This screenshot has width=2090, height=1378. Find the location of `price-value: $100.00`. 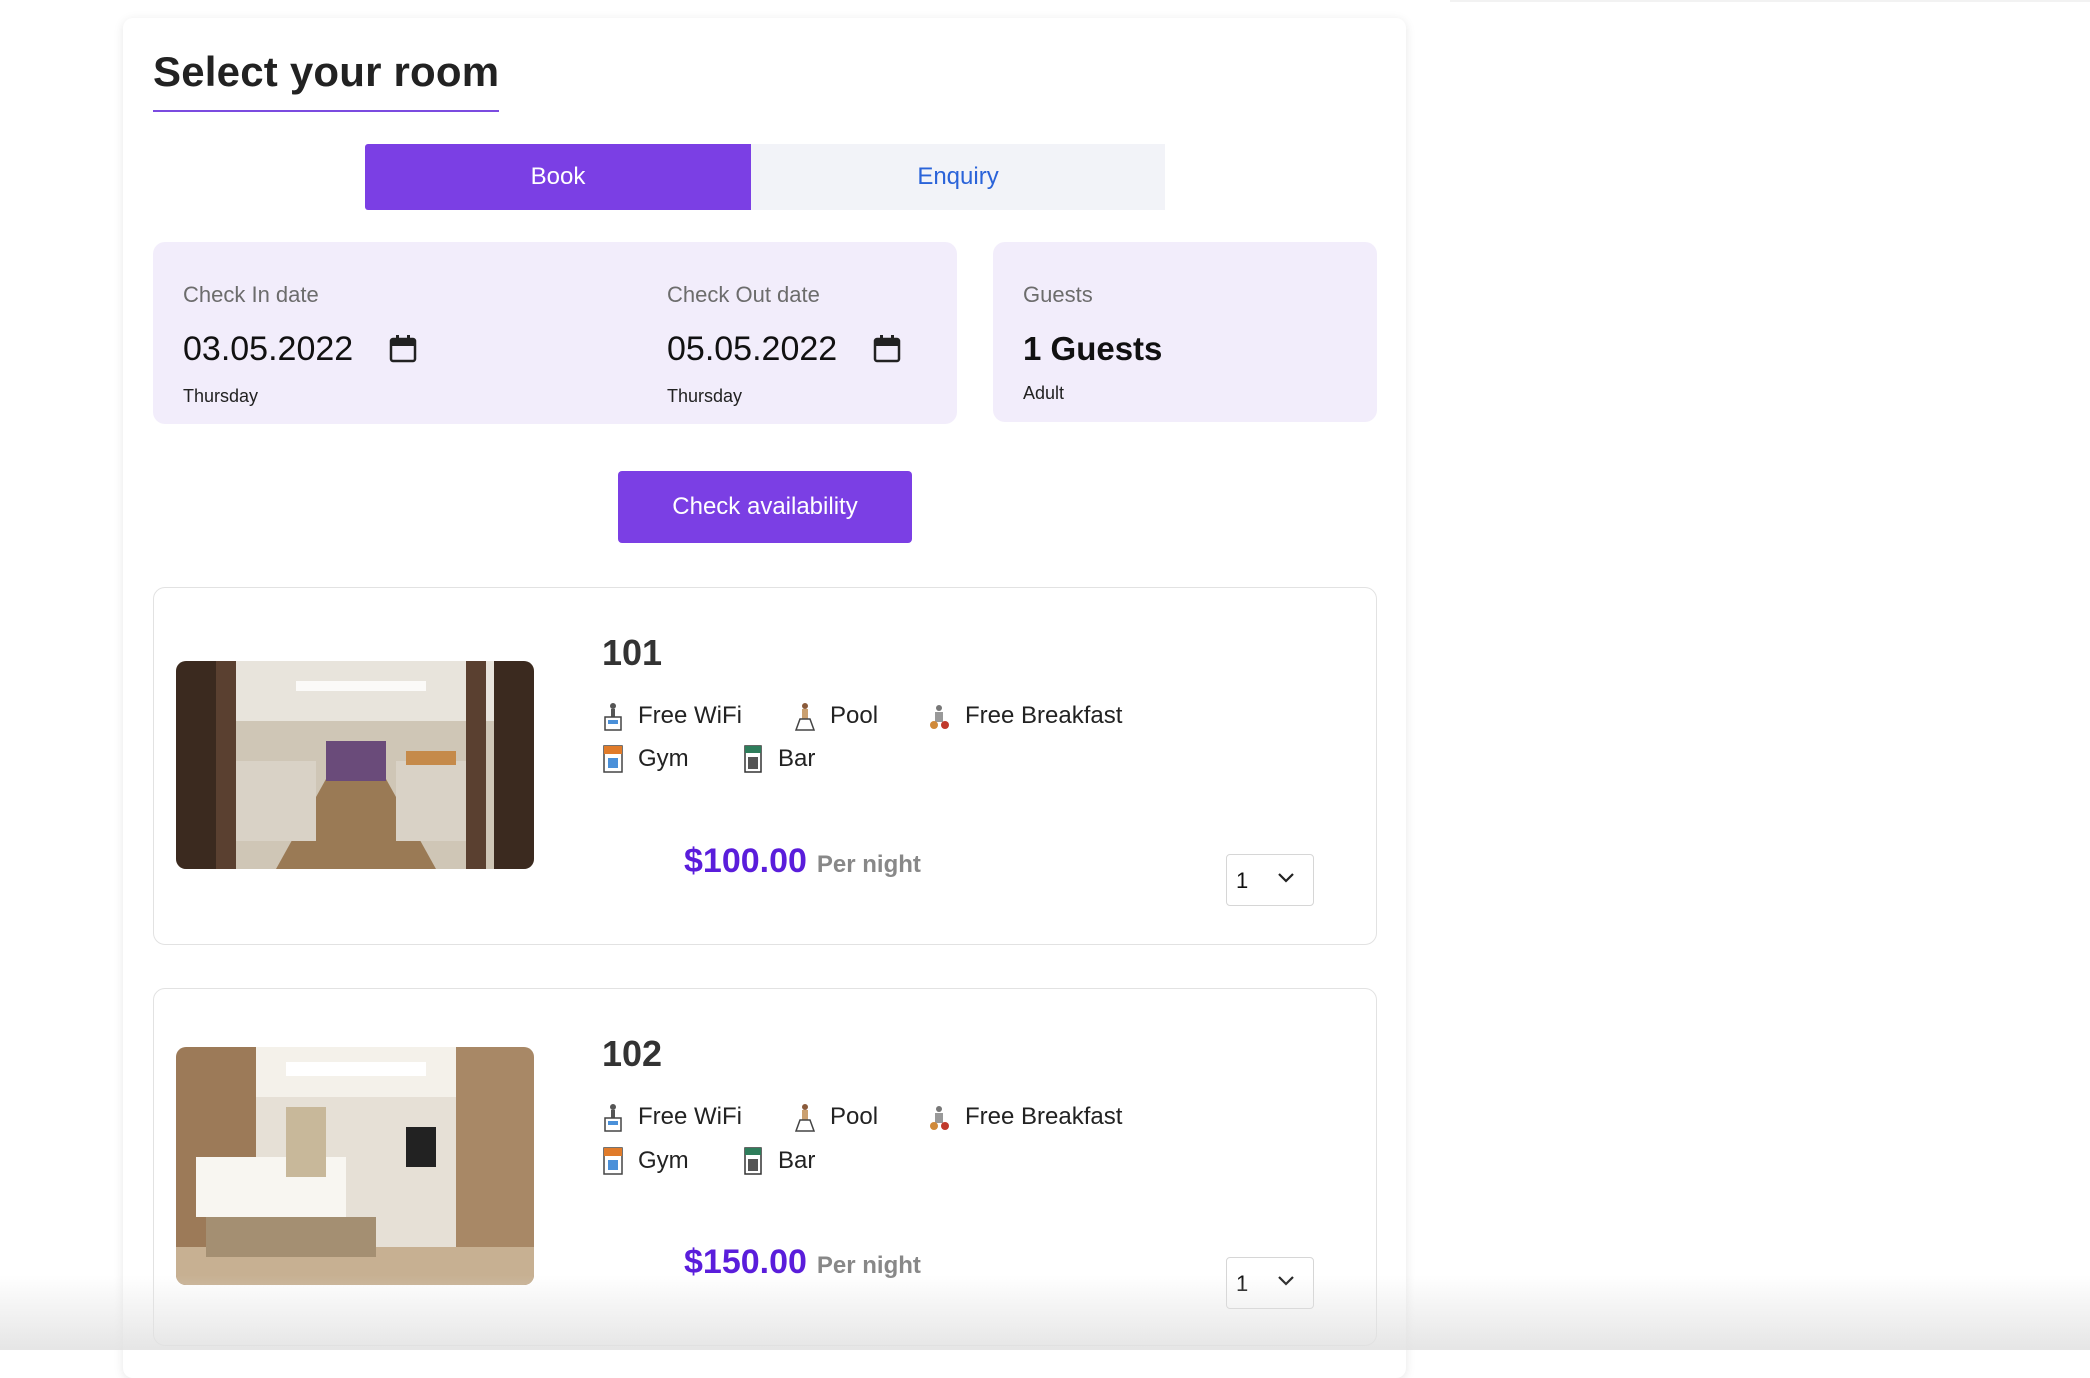

price-value: $100.00 is located at coordinates (745, 861).